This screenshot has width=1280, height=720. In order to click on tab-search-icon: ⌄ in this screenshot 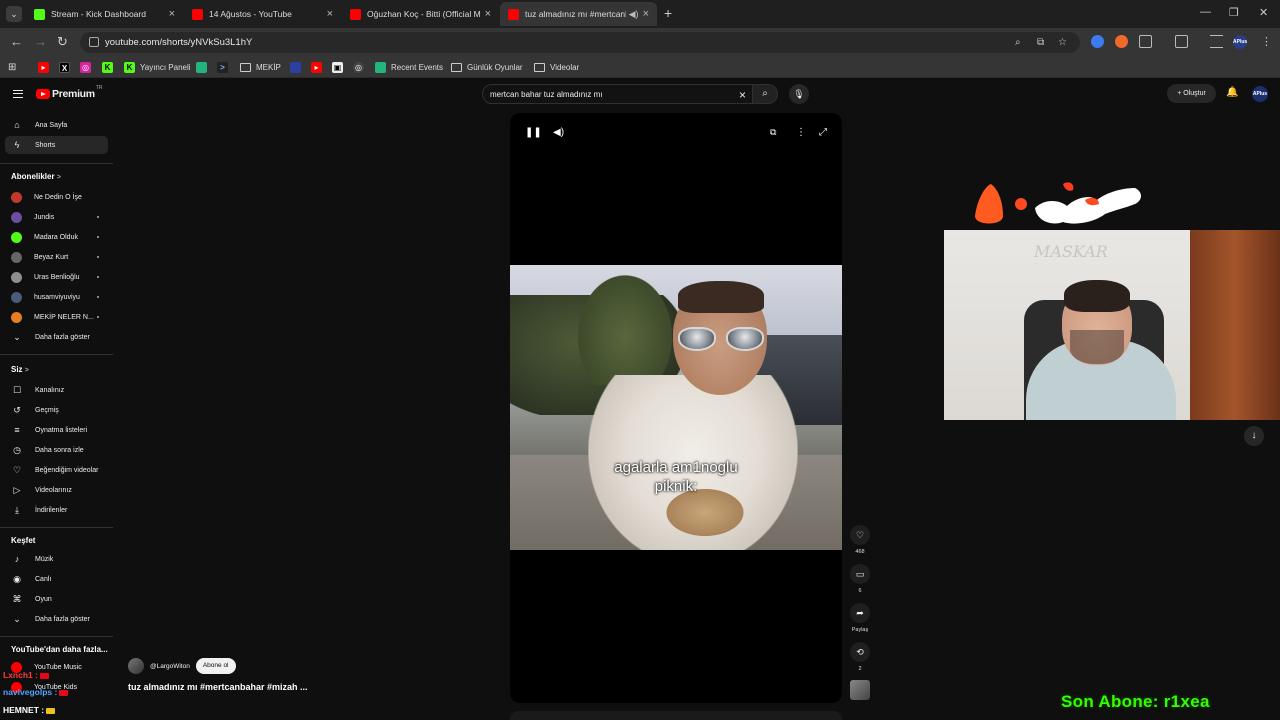, I will do `click(14, 14)`.